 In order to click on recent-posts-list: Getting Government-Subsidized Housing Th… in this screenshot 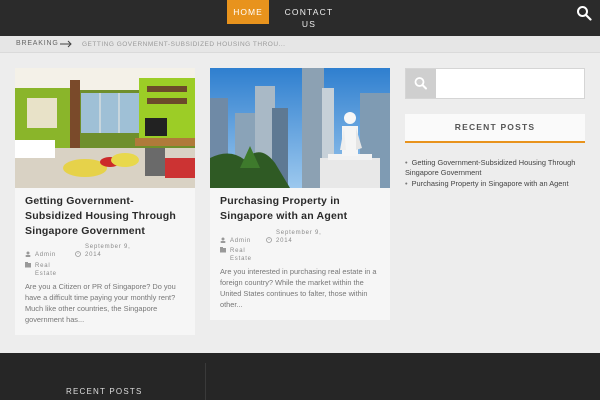, I will do `click(496, 174)`.